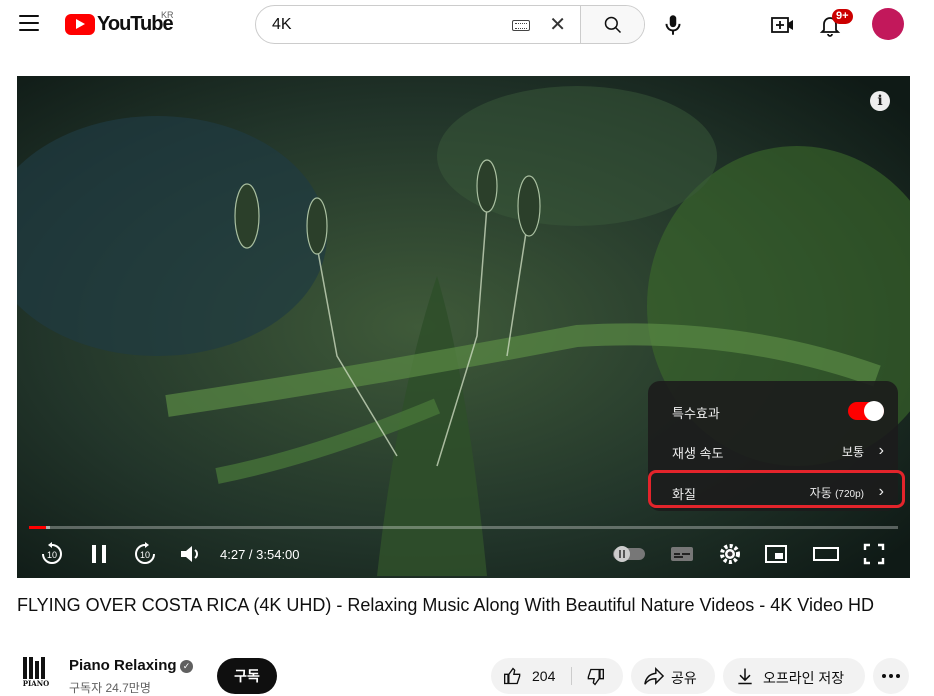 This screenshot has height=696, width=934. I want to click on share-button: 공유, so click(673, 676).